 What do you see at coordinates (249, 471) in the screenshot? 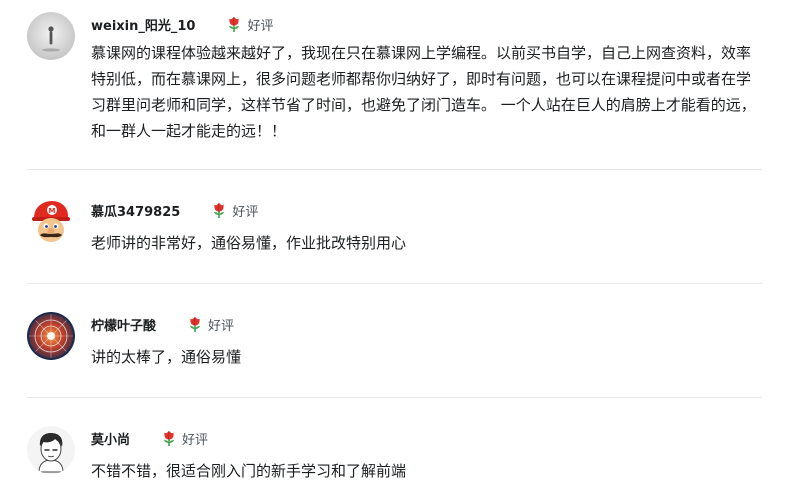
I see `review-content: 不错不错，很适合刚入门的新手学习和了解前端` at bounding box center [249, 471].